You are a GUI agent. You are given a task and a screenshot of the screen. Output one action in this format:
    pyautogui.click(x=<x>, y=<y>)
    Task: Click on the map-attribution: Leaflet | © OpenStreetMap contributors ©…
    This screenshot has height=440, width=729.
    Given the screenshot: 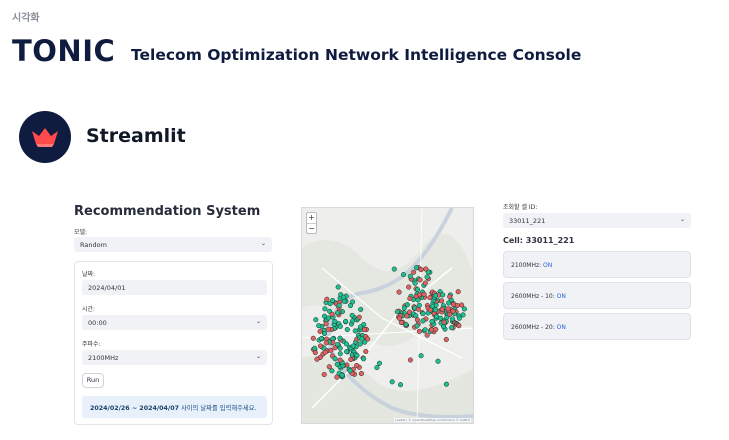 What is the action you would take?
    pyautogui.click(x=432, y=420)
    